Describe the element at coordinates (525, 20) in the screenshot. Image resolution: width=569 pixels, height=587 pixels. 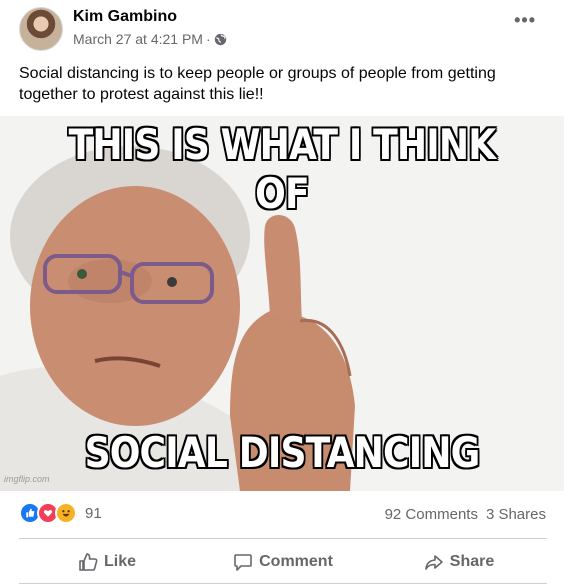
I see `more-options-button: •••` at that location.